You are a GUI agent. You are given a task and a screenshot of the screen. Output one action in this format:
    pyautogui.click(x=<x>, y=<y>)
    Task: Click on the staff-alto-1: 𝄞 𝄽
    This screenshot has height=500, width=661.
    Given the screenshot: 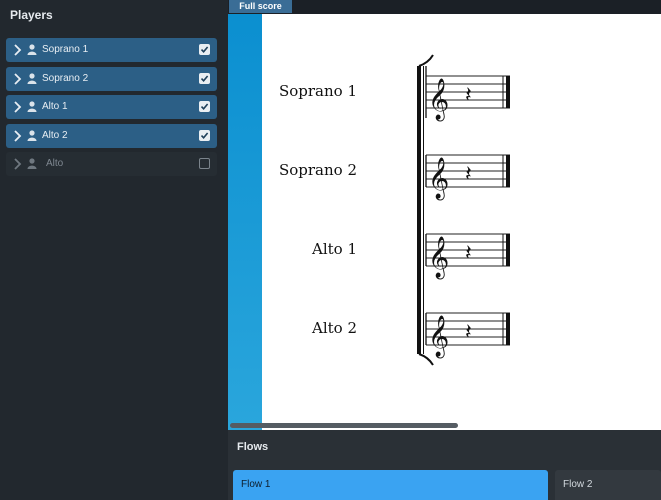 What is the action you would take?
    pyautogui.click(x=467, y=256)
    